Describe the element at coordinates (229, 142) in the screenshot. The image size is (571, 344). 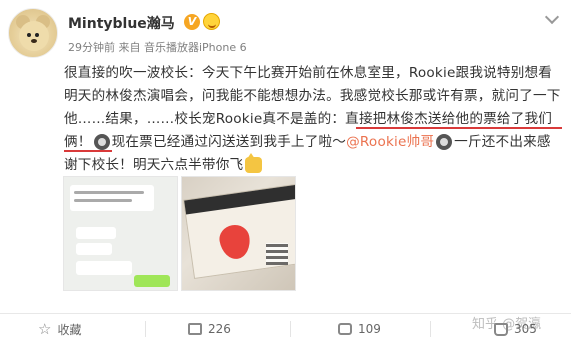
I see `post-text-part2: 现在票已经通过闪送送到我手上了啦～` at that location.